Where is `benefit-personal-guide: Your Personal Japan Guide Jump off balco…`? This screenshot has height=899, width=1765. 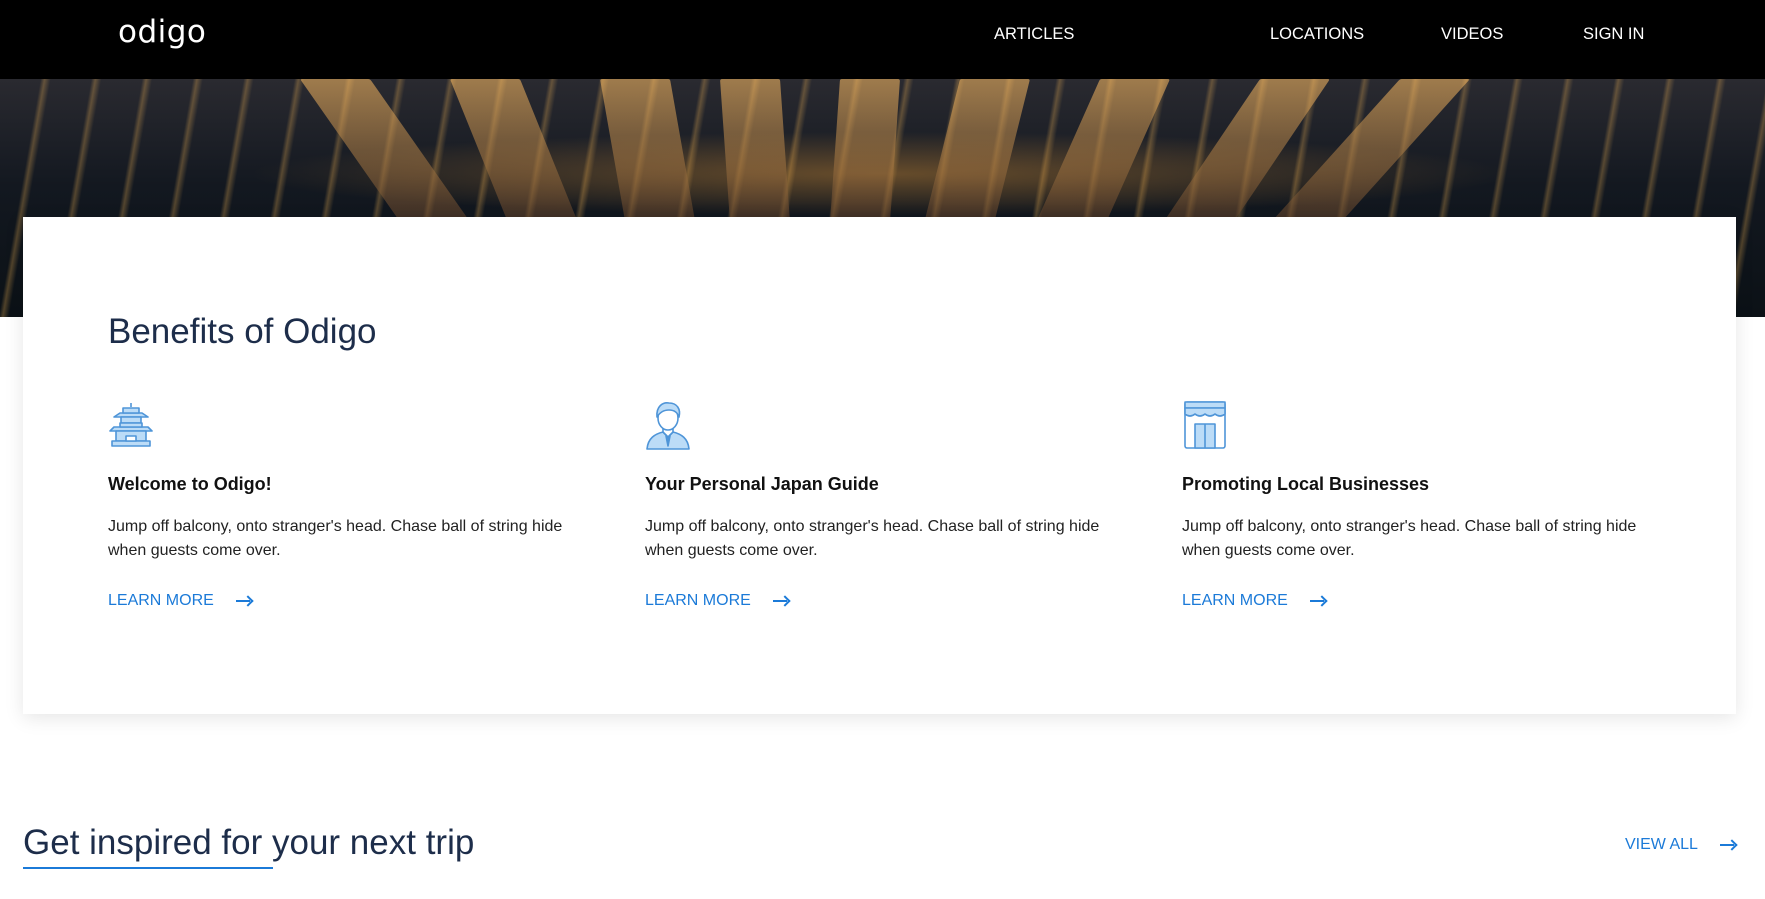
benefit-personal-guide: Your Personal Japan Guide Jump off balco… is located at coordinates (875, 505).